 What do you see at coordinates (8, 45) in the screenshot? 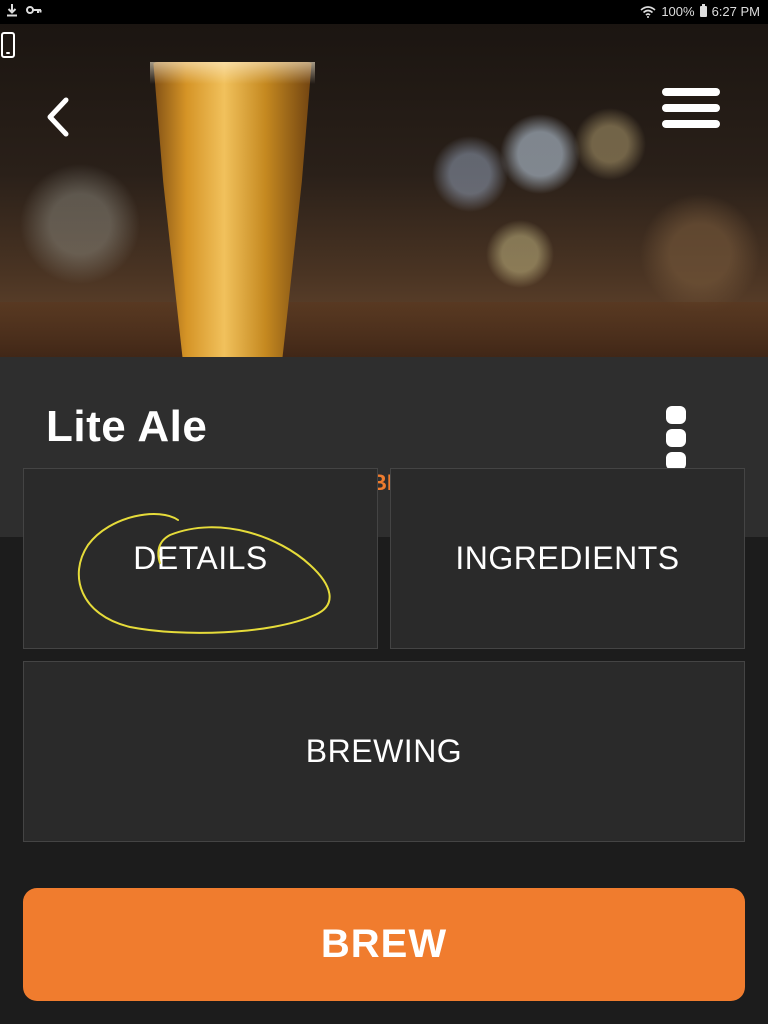
I see `phone-icon` at bounding box center [8, 45].